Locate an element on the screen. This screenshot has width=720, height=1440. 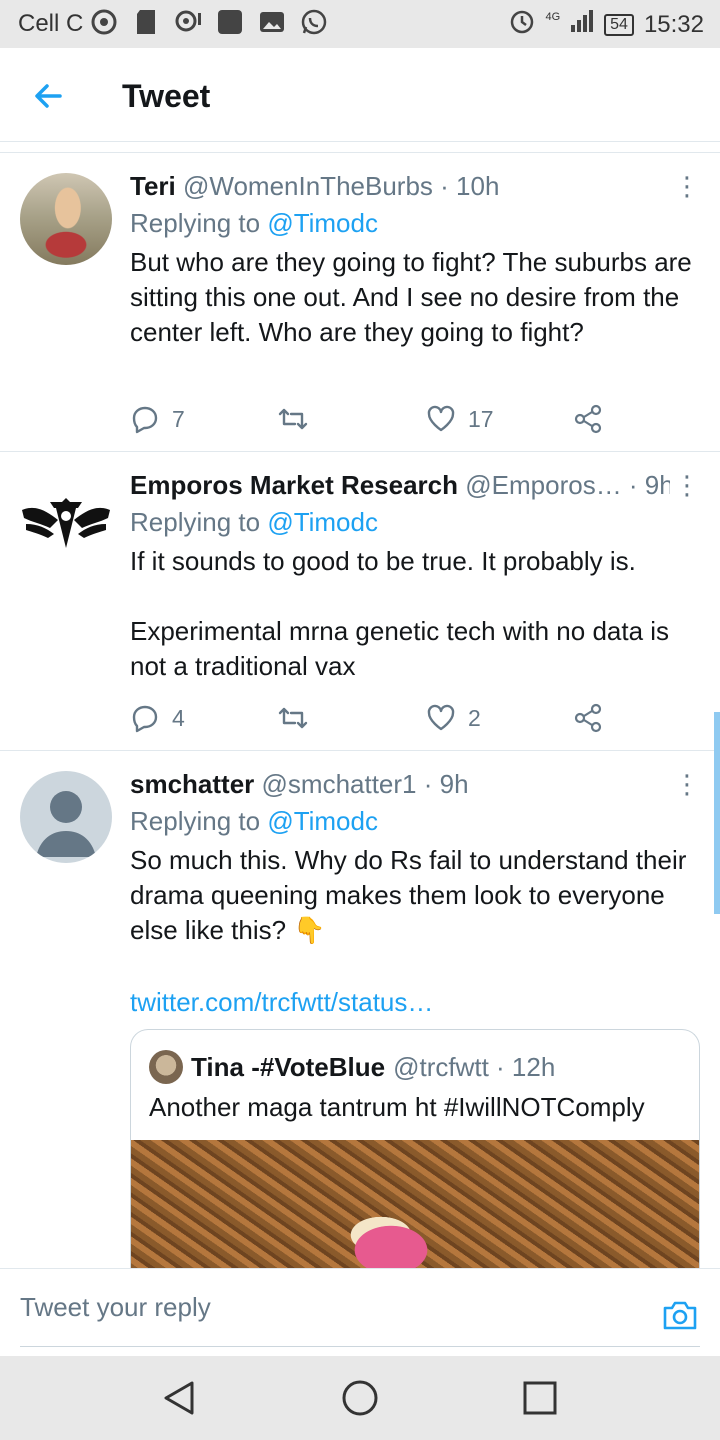
system-nav-bar is located at coordinates (360, 1398).